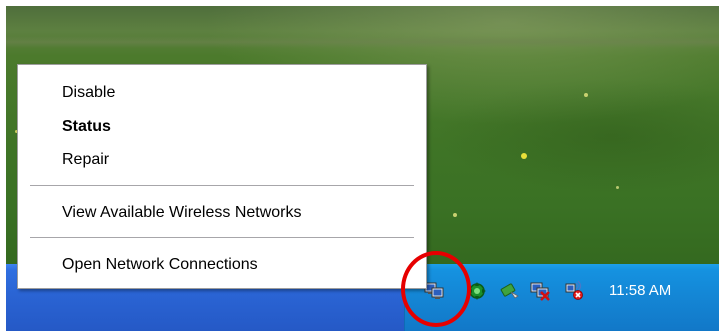 This screenshot has width=719, height=331. I want to click on menu-item-repair: Repair, so click(85, 160).